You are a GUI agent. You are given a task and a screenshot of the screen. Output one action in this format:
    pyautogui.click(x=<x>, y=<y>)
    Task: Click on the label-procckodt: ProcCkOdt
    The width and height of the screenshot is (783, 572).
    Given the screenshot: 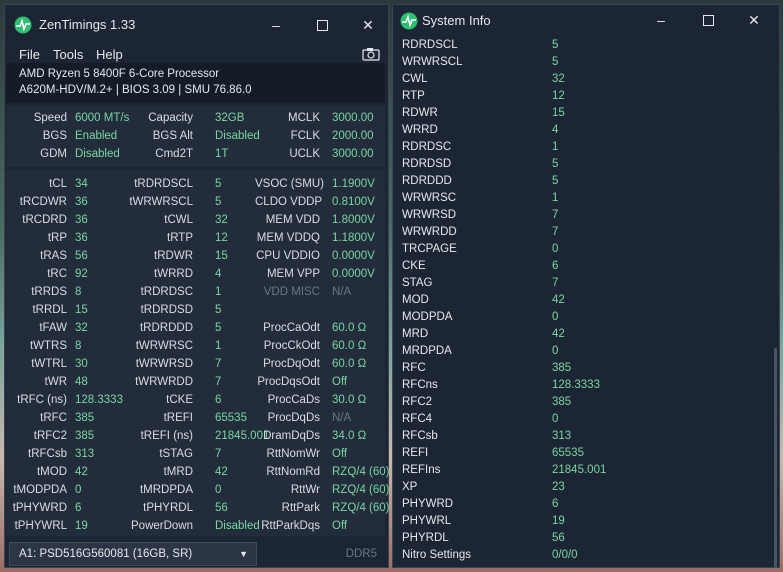 What is the action you would take?
    pyautogui.click(x=291, y=346)
    